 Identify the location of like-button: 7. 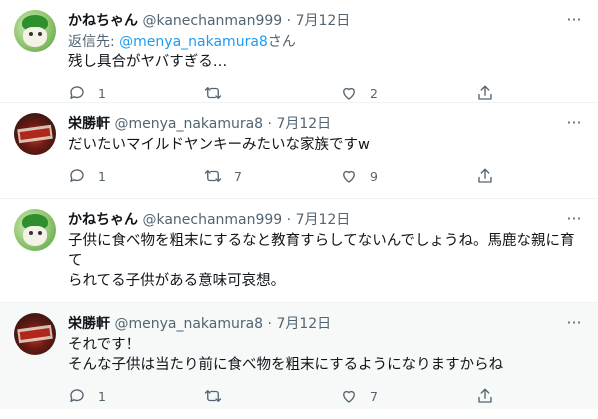
(359, 396).